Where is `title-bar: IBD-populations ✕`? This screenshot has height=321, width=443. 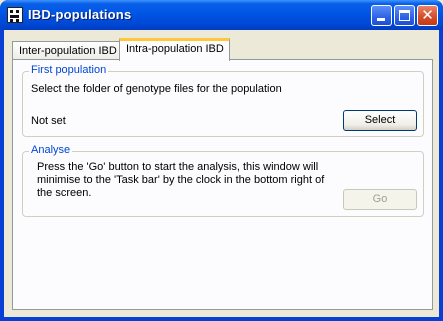 title-bar: IBD-populations ✕ is located at coordinates (221, 15).